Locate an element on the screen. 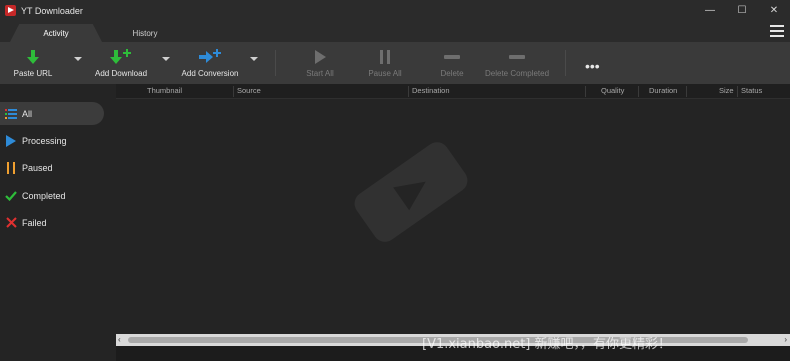  window-title: YT Downloader is located at coordinates (52, 10).